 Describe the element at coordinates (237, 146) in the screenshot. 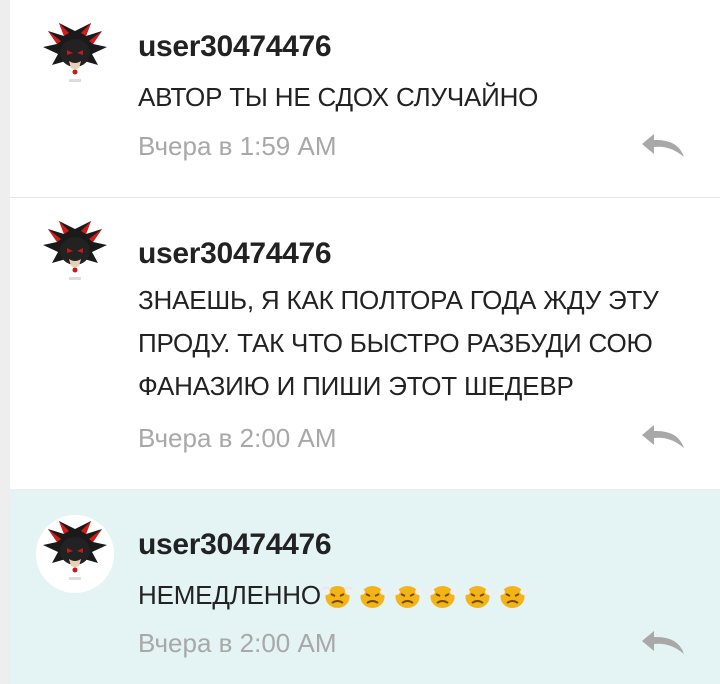

I see `comment-timestamp: Вчера в 1:59 AM` at that location.